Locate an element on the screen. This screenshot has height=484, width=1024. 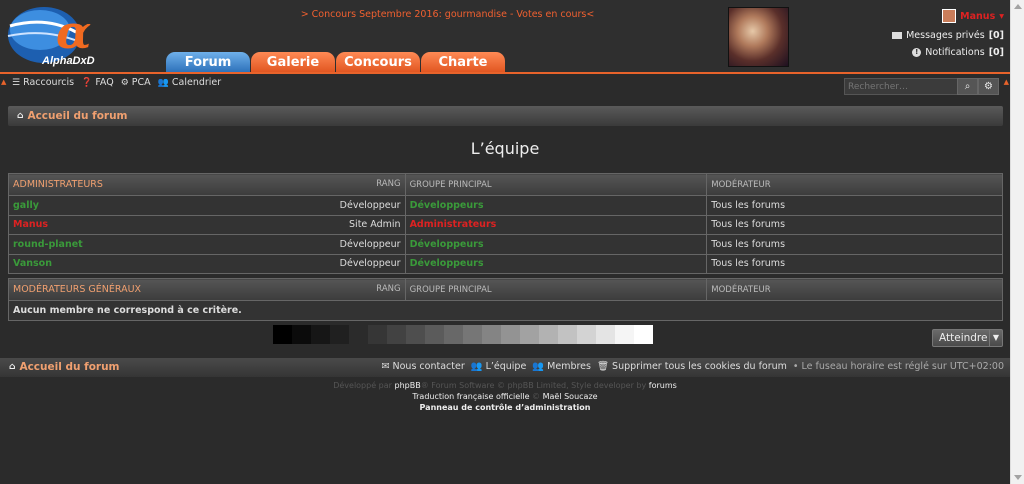
footer-link-contact: ✉ Nous contacter is located at coordinates (423, 366).